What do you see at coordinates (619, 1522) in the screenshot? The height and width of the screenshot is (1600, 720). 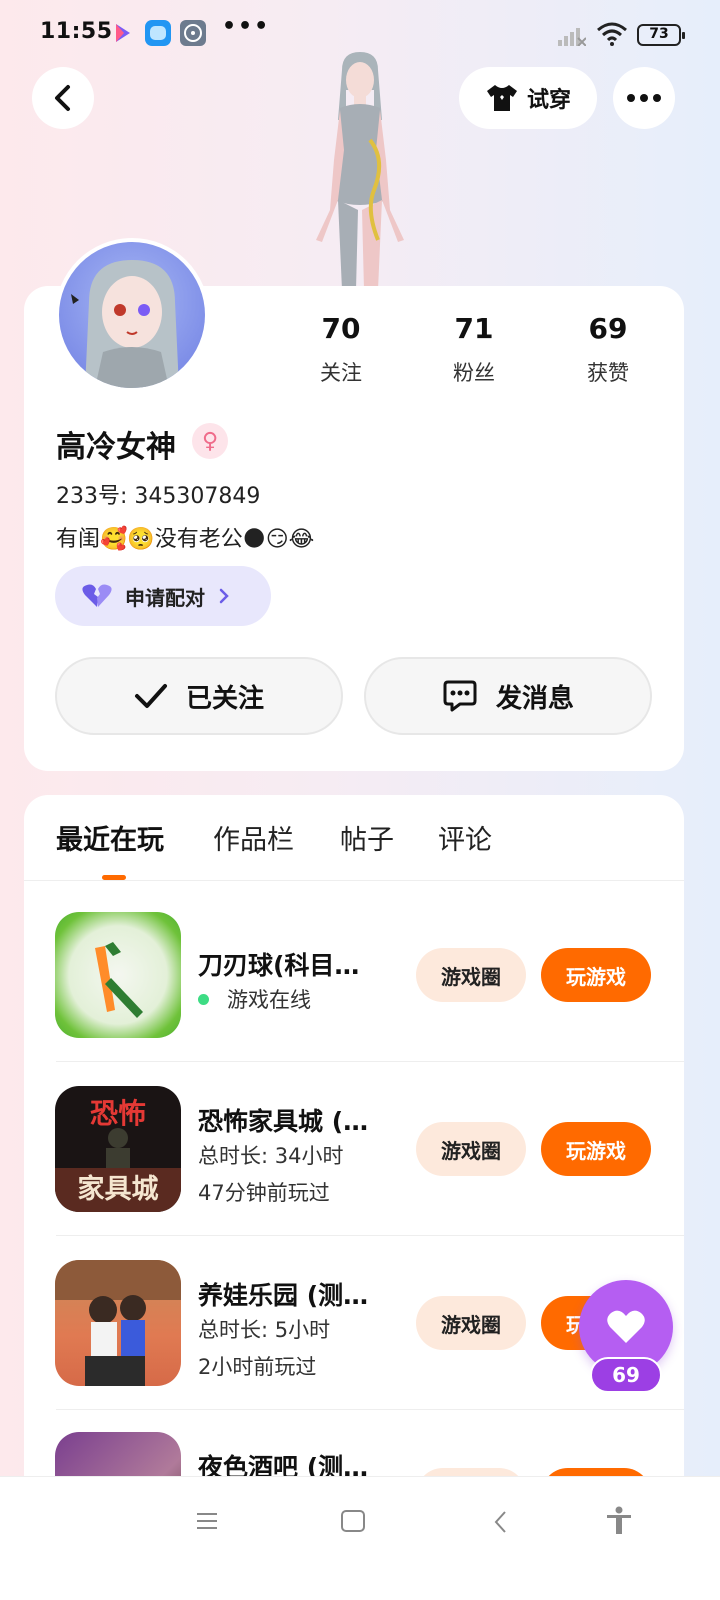 I see `accessibility-icon` at bounding box center [619, 1522].